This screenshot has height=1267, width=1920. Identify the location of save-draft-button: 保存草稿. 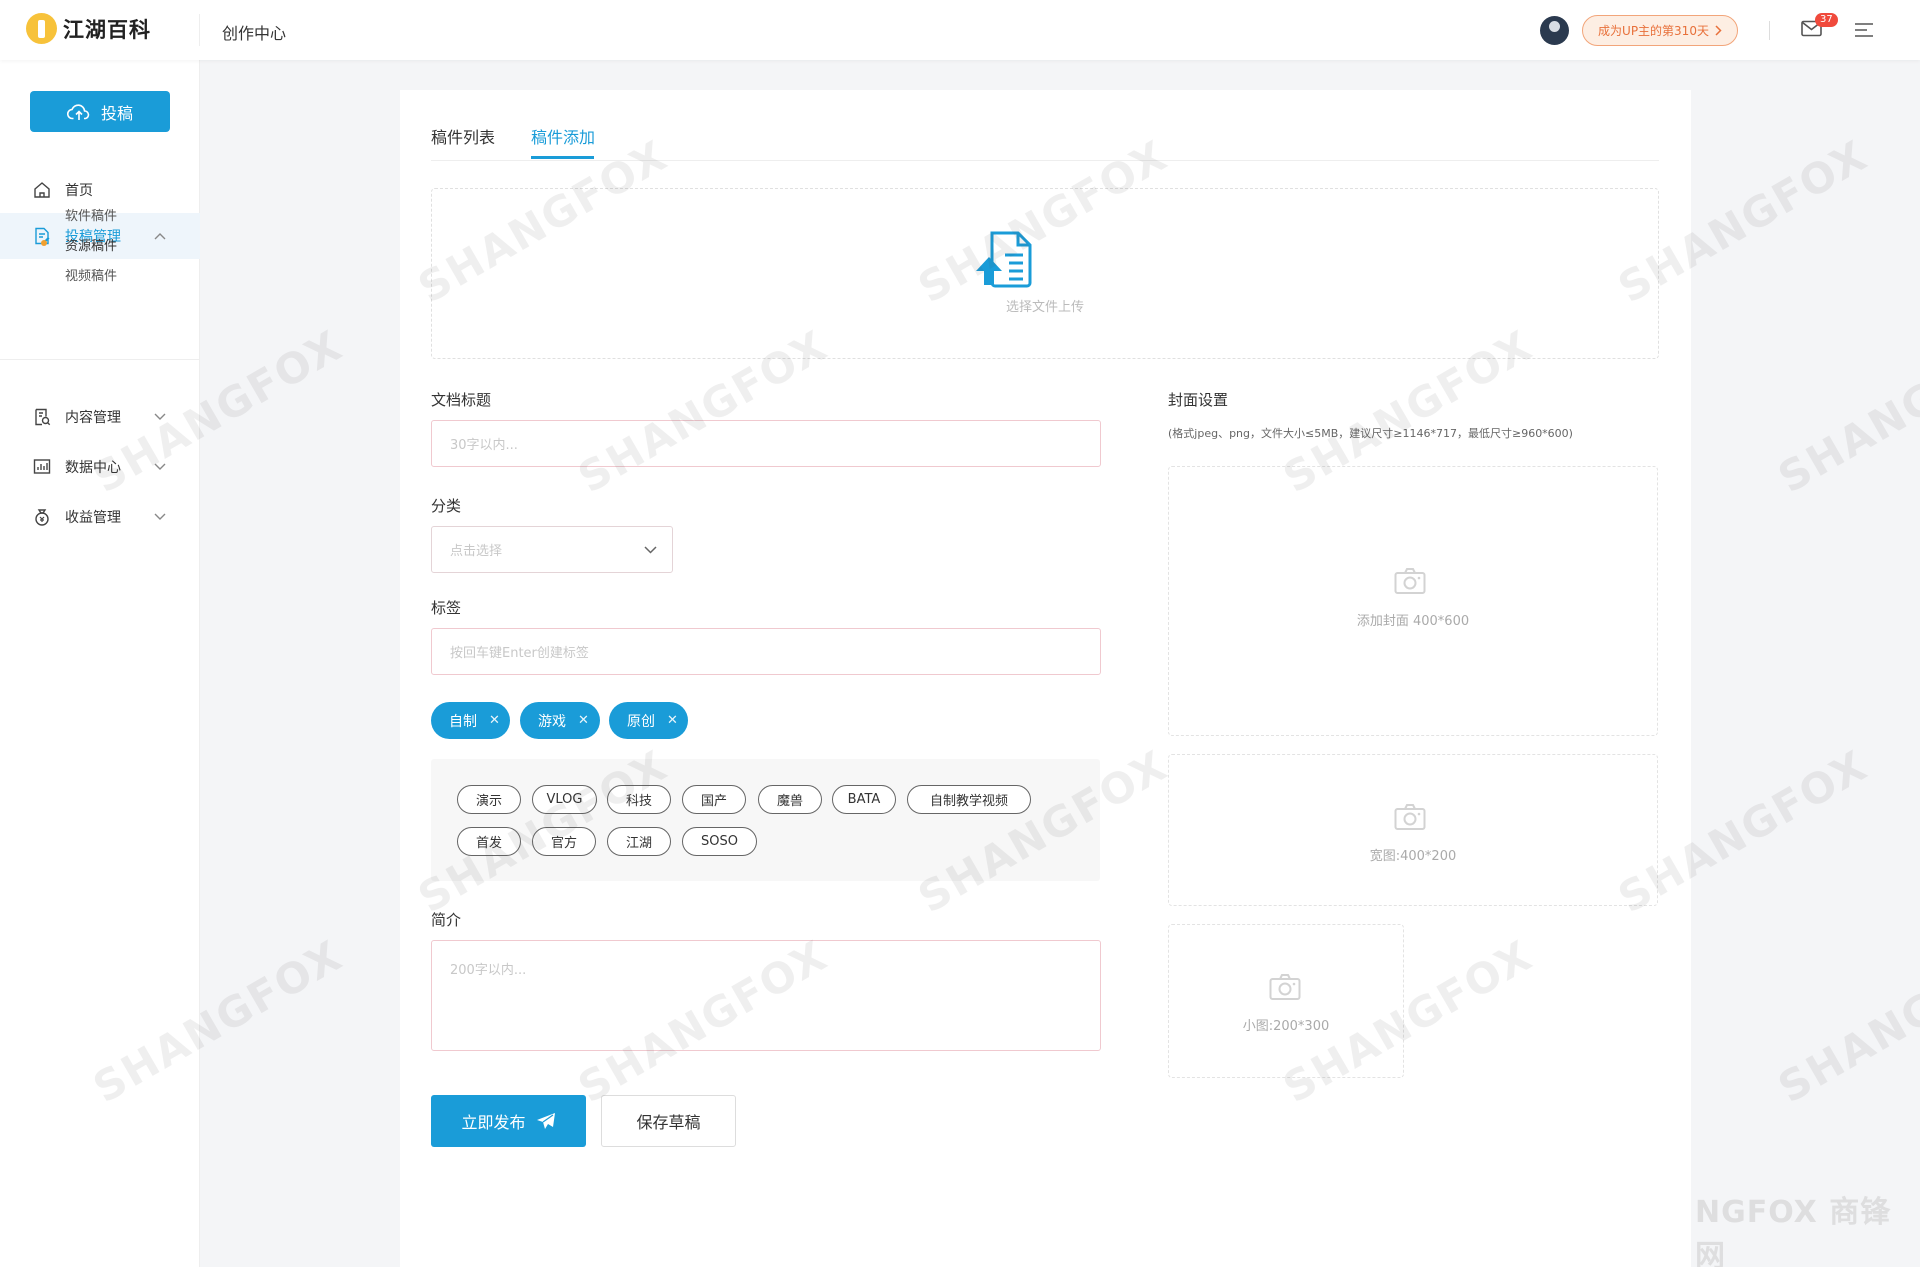
(668, 1121).